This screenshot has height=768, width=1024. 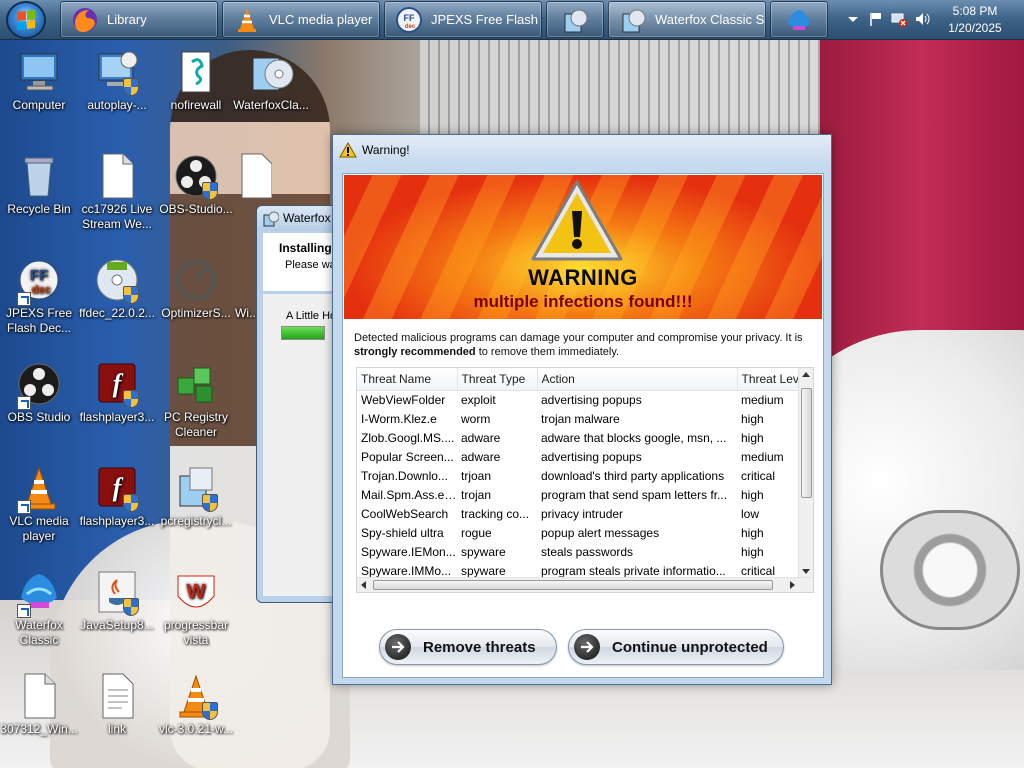 I want to click on firefox-icon, so click(x=85, y=19).